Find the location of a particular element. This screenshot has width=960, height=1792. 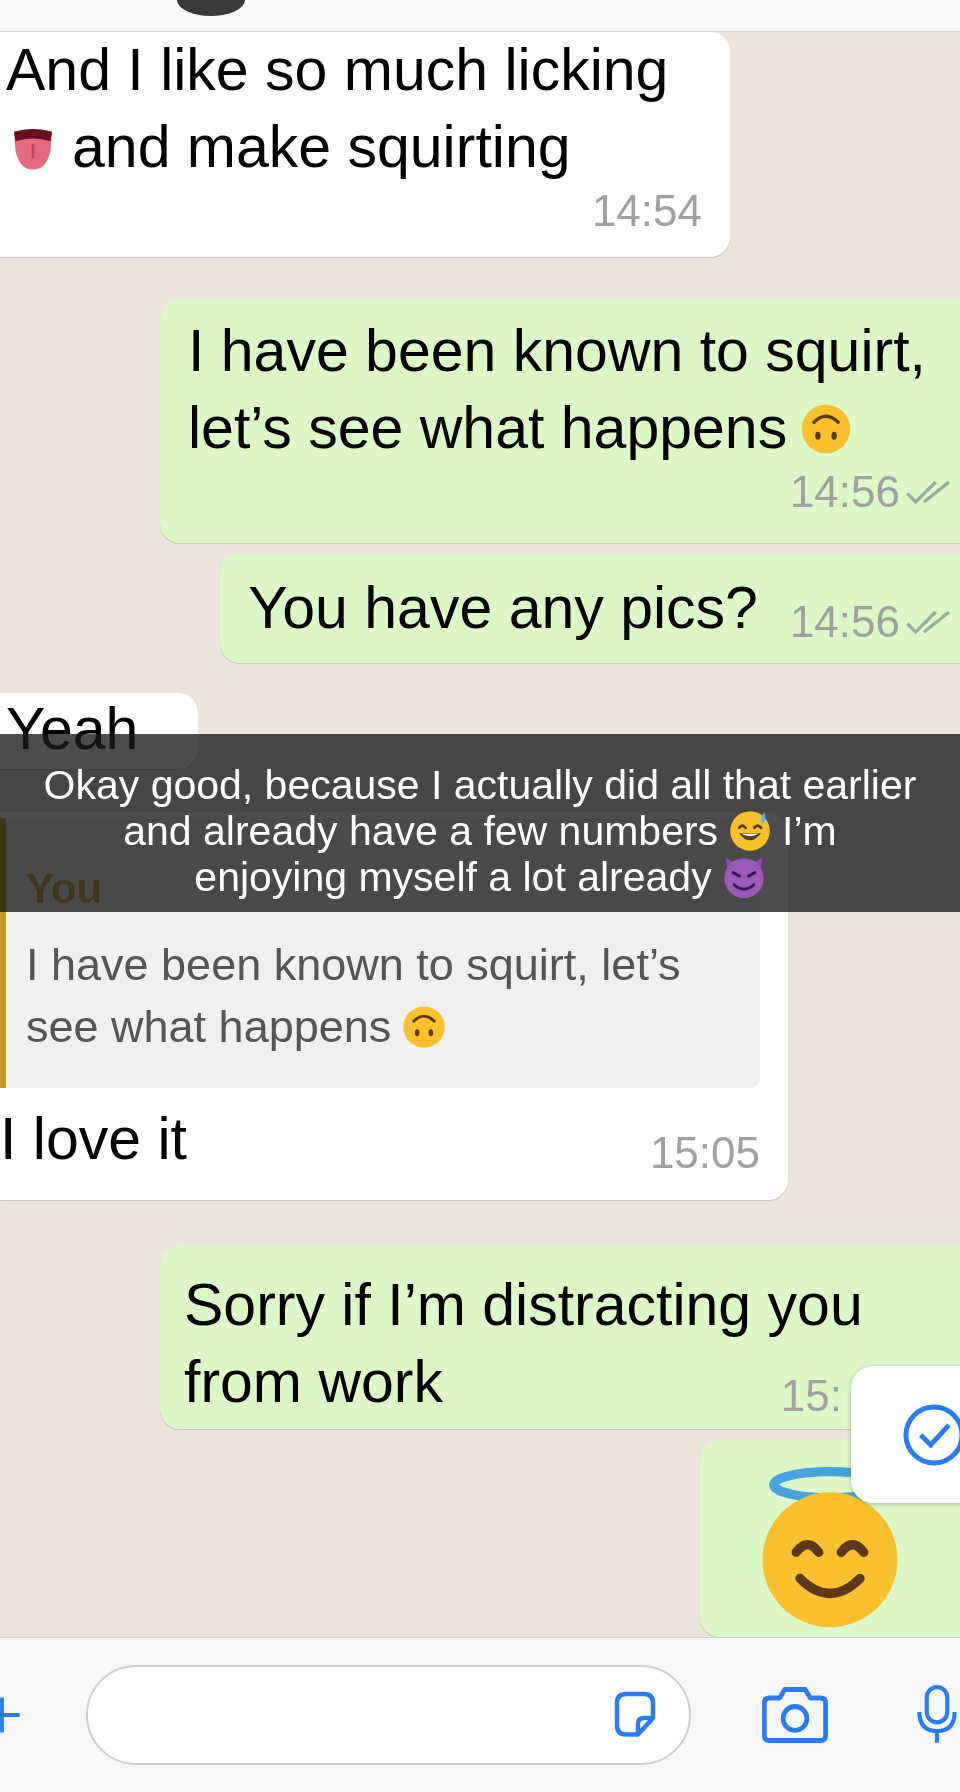

message-text: I have been known to squirt, is located at coordinates (557, 351).